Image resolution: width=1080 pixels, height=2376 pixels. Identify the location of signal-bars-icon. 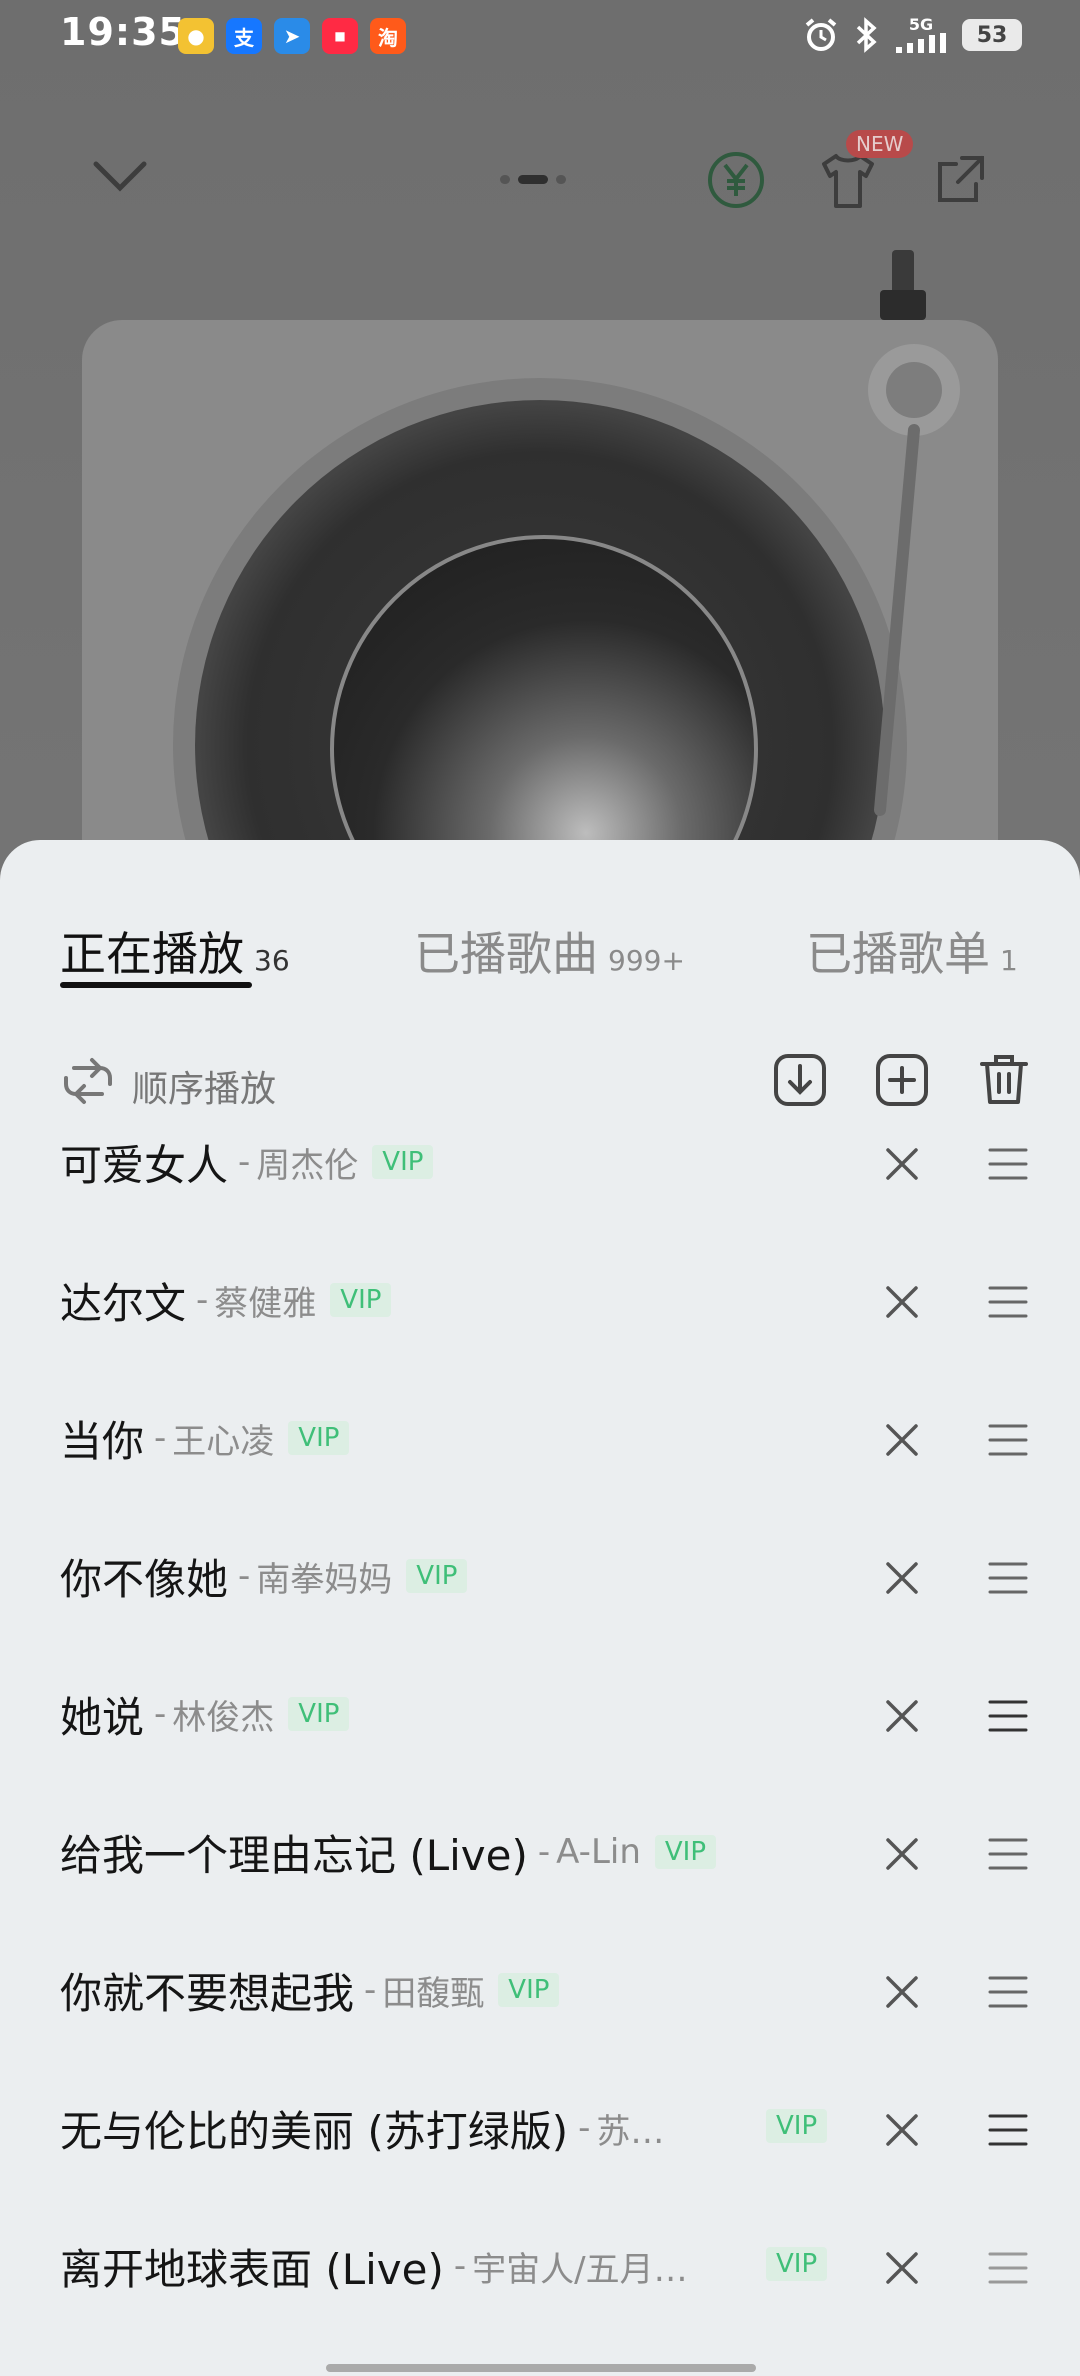
(921, 43).